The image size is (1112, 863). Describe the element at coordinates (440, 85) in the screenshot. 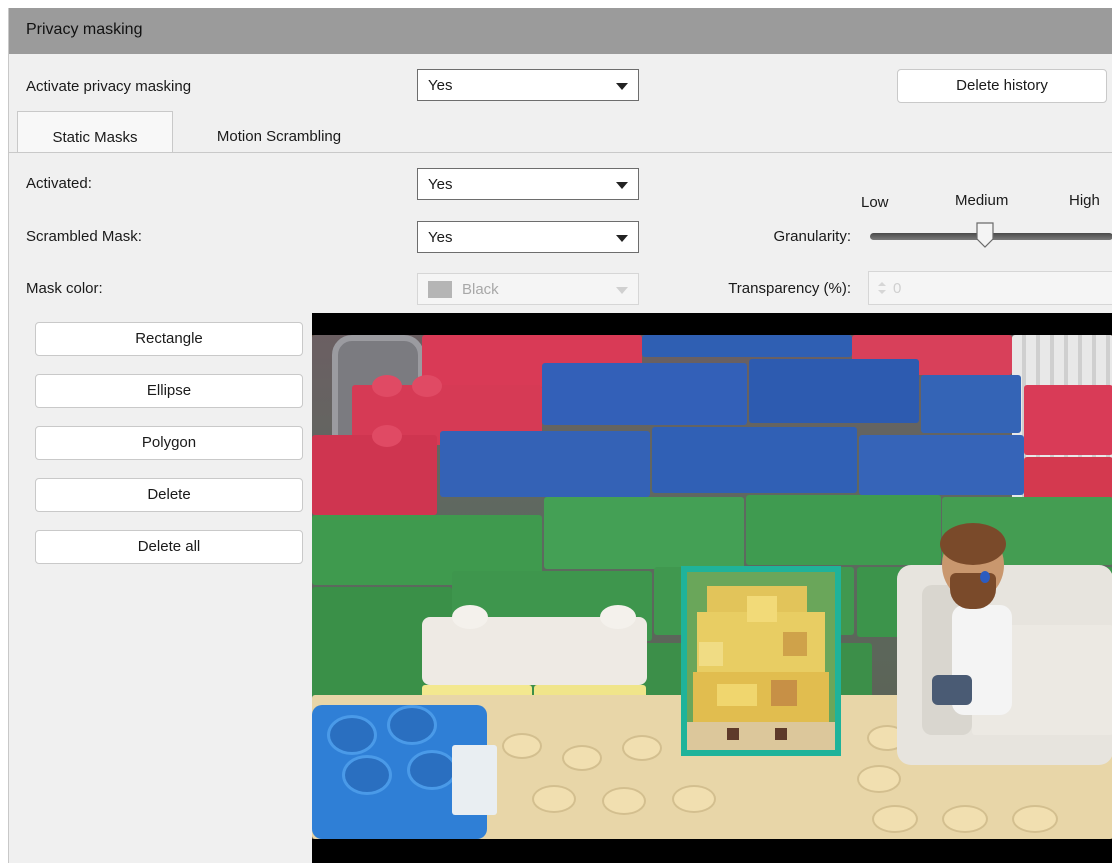

I see `activate-privacy-masking-value: Yes` at that location.